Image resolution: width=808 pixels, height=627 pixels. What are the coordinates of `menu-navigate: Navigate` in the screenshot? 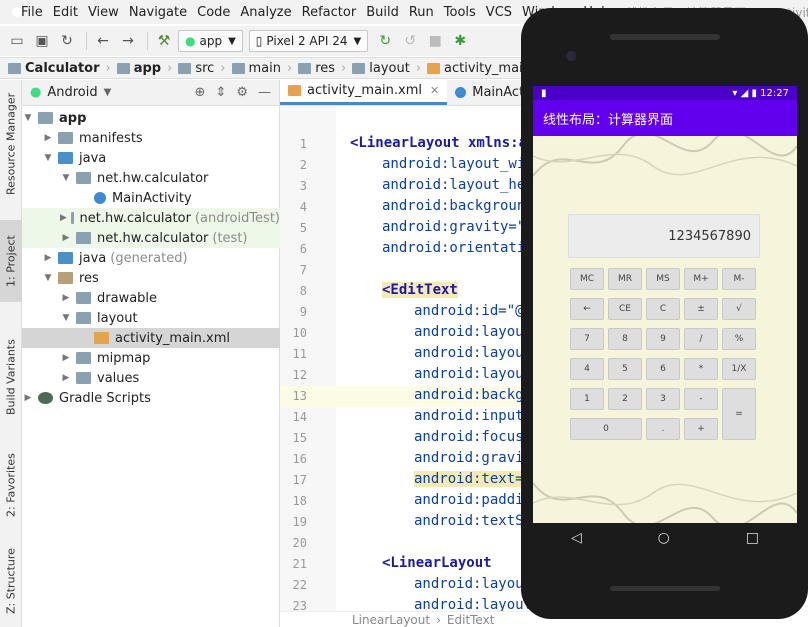 It's located at (158, 12).